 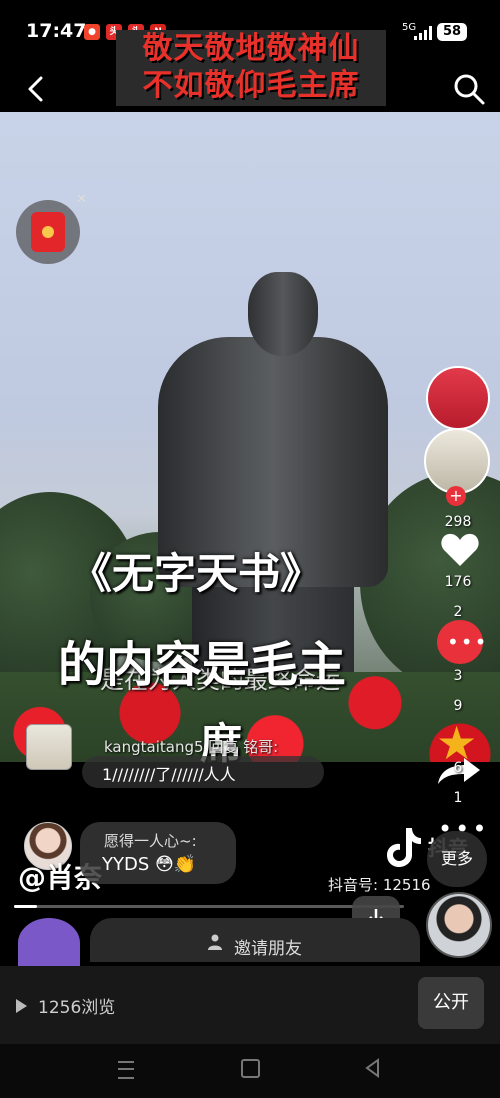 I want to click on comment-thumbnail, so click(x=49, y=747).